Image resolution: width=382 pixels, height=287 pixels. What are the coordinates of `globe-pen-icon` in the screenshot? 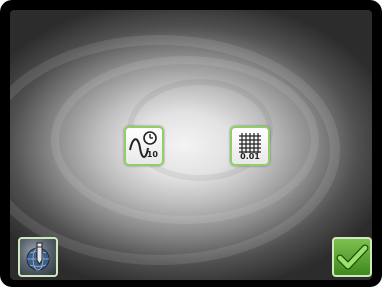 It's located at (38, 256).